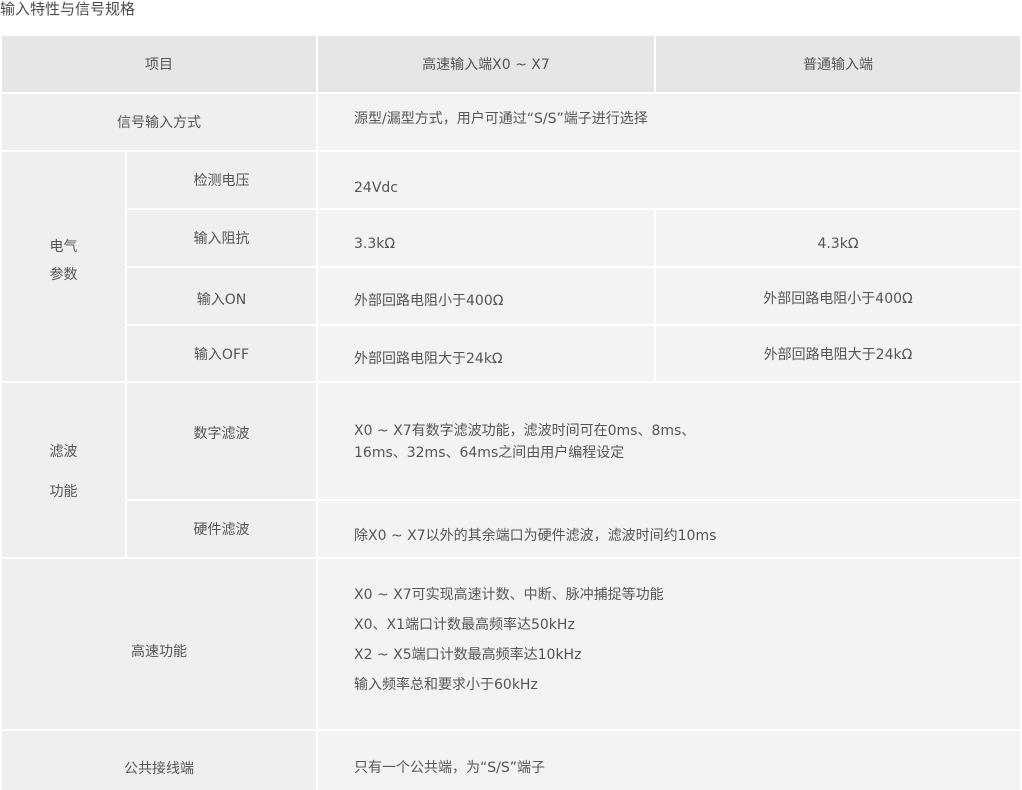  I want to click on common-terminal-label: 公共接线端, so click(159, 760).